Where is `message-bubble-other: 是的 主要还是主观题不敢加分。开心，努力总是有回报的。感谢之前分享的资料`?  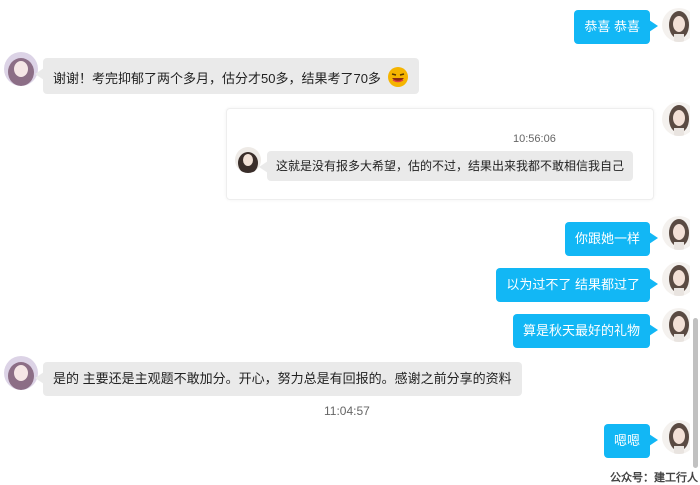
message-bubble-other: 是的 主要还是主观题不敢加分。开心，努力总是有回报的。感谢之前分享的资料 is located at coordinates (278, 379).